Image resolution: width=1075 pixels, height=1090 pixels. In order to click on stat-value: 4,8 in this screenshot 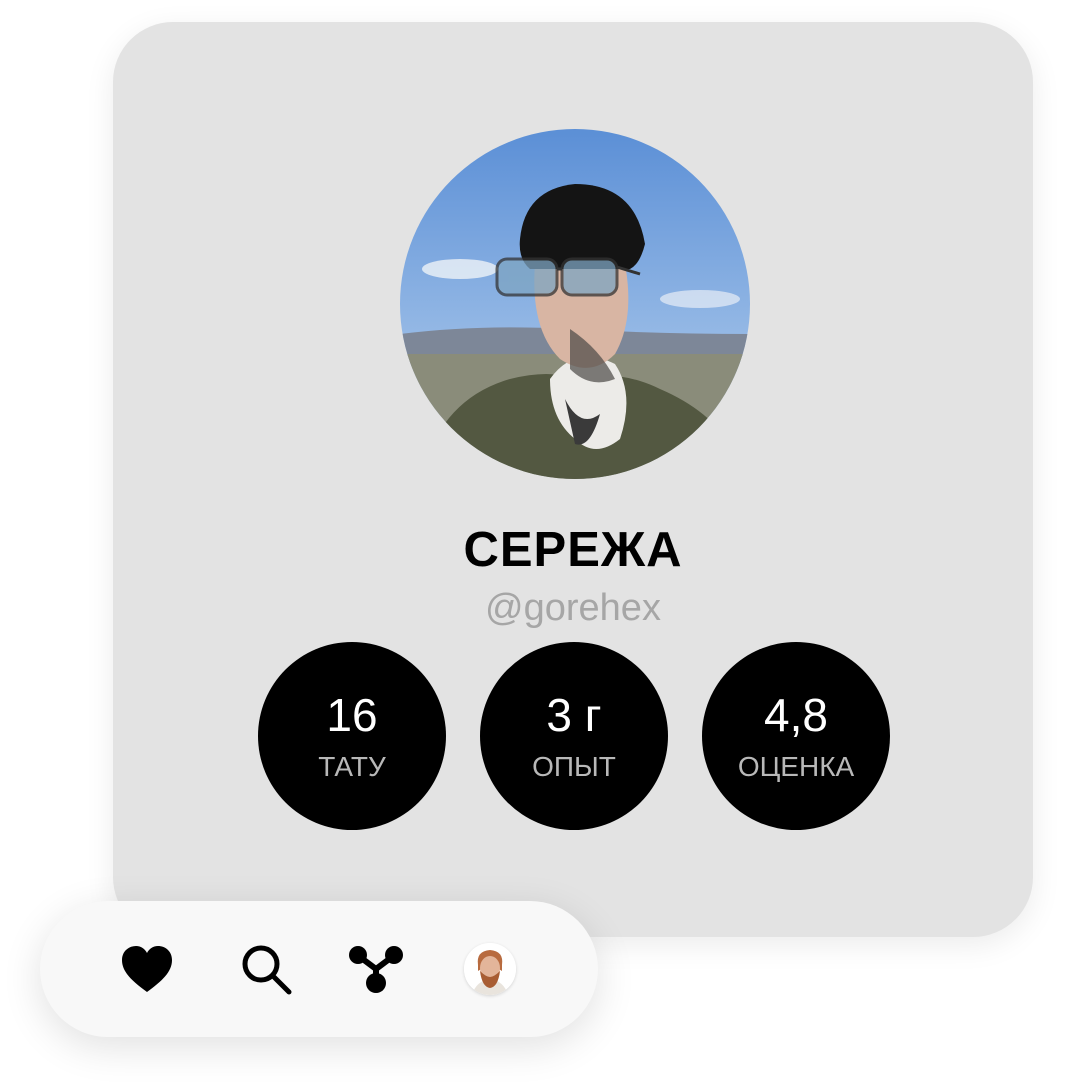, I will do `click(796, 715)`.